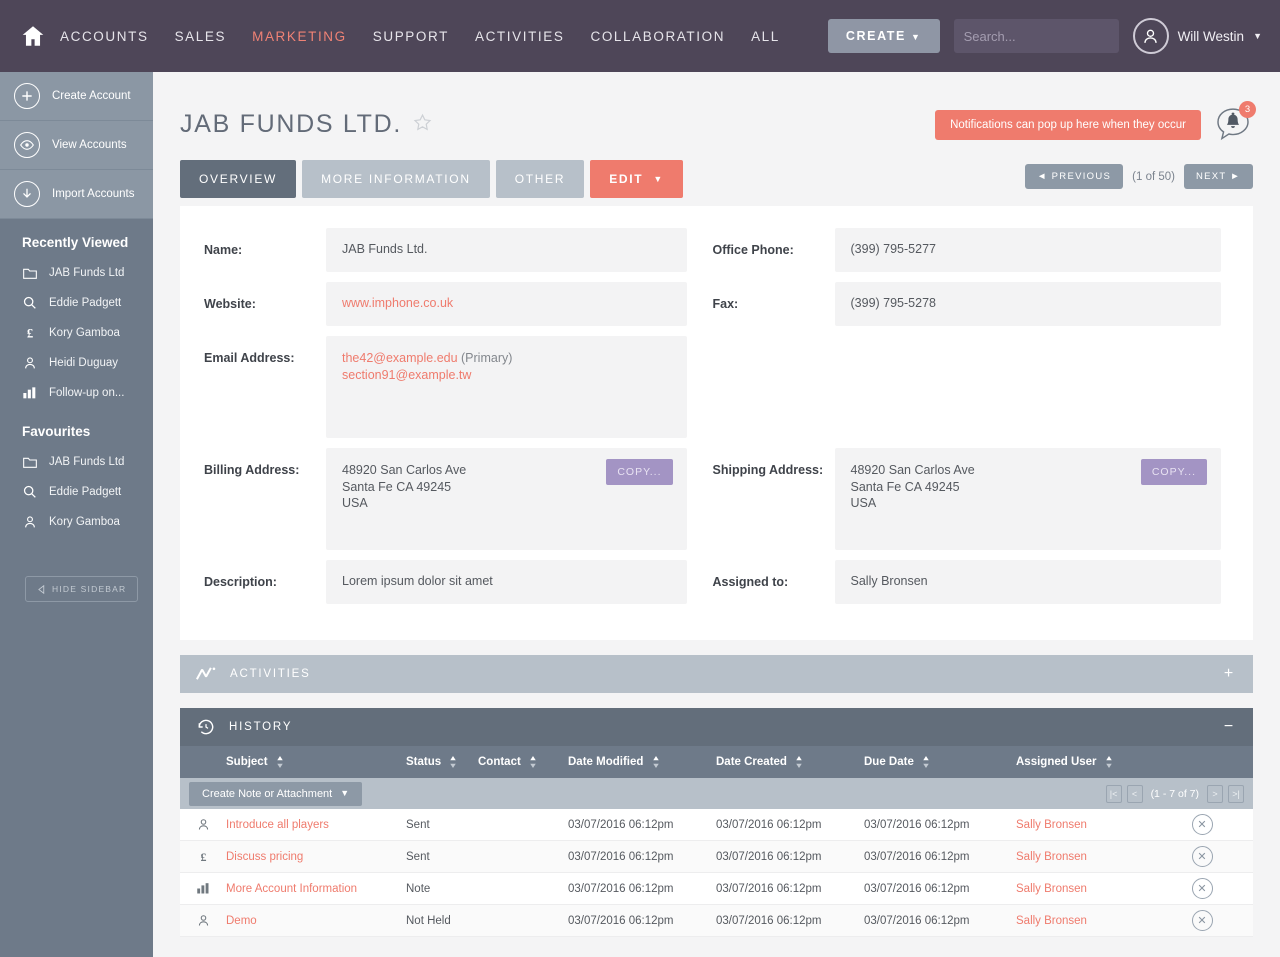  What do you see at coordinates (277, 825) in the screenshot?
I see `row-subject-link: Introduce all players` at bounding box center [277, 825].